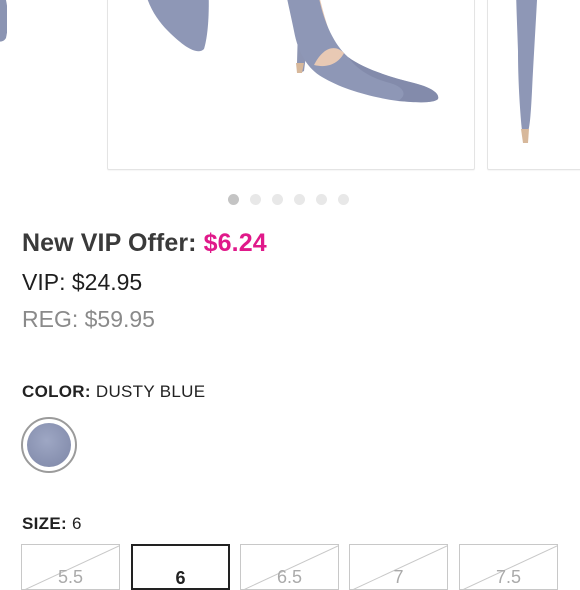 The width and height of the screenshot is (580, 590). I want to click on size-label: SIZE:, so click(44, 523).